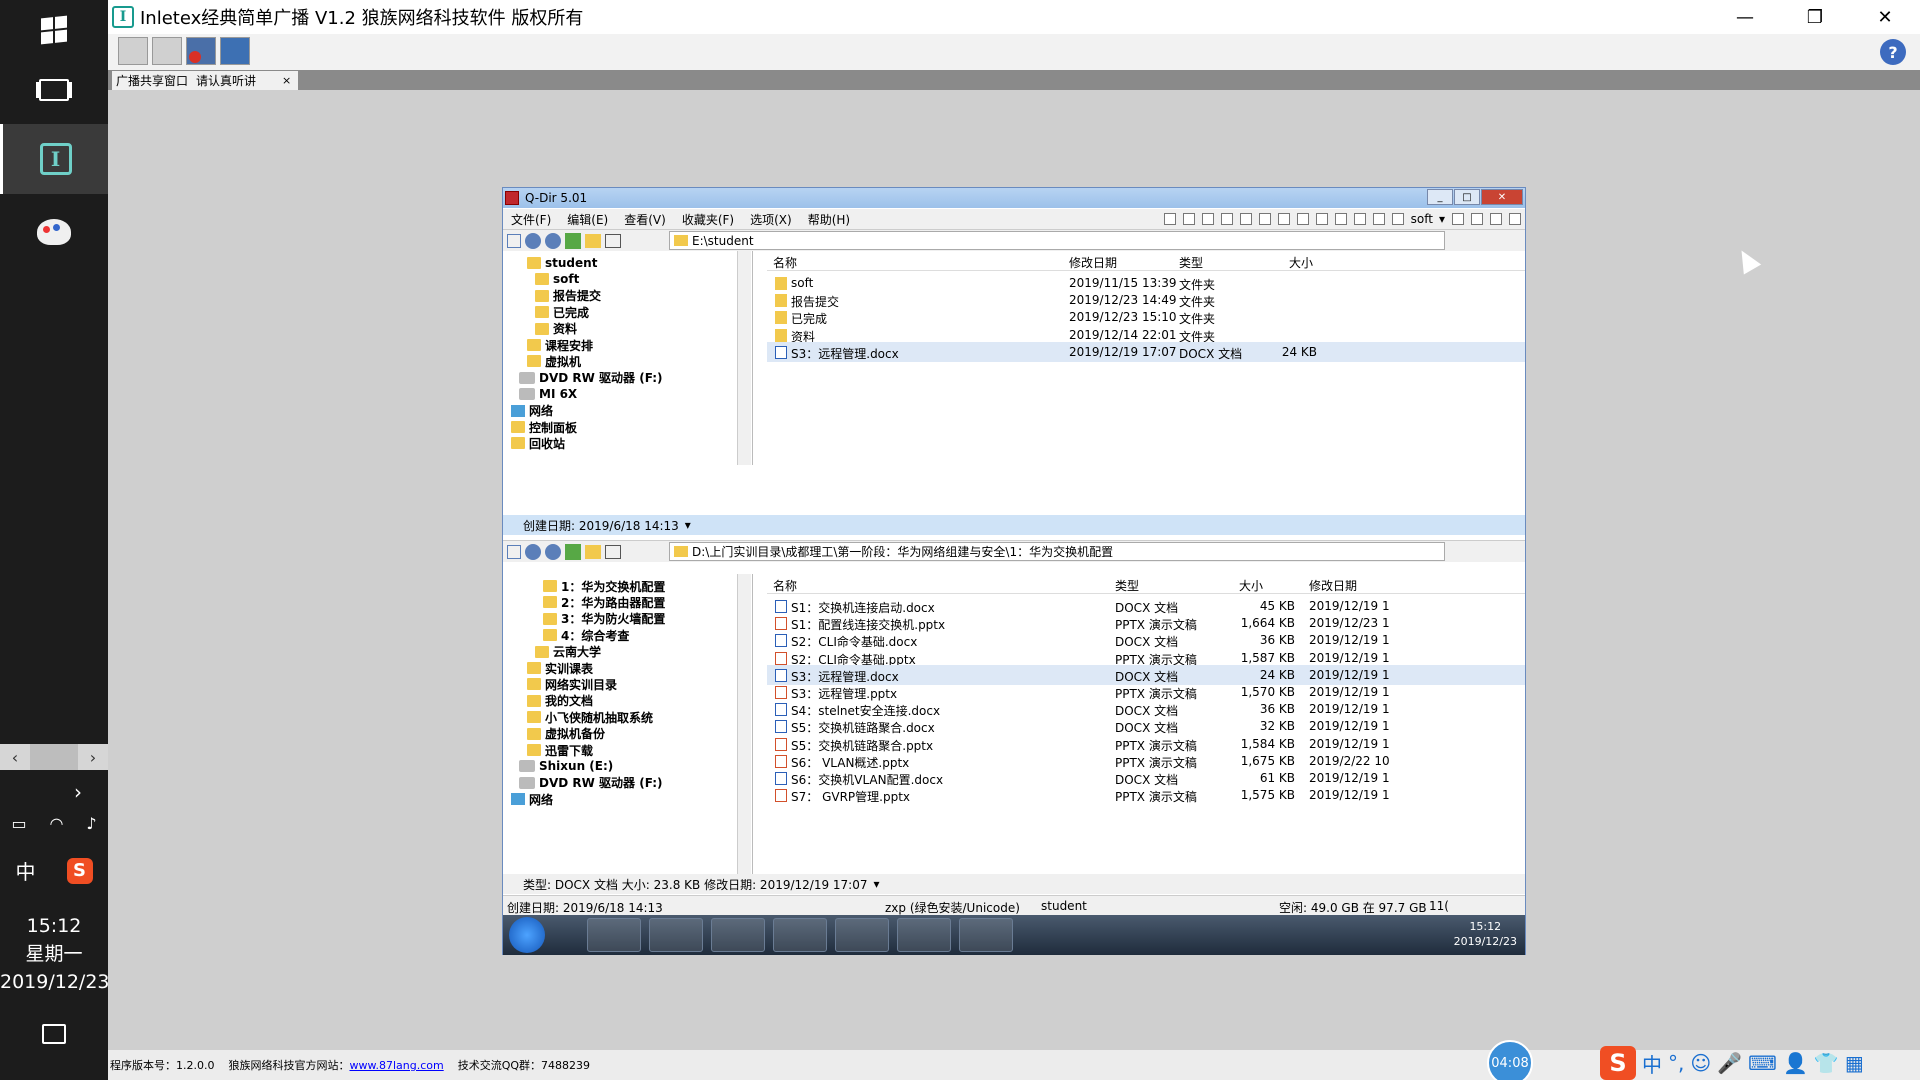 Image resolution: width=1920 pixels, height=1080 pixels. What do you see at coordinates (676, 935) in the screenshot?
I see `remote-taskbar-qdir` at bounding box center [676, 935].